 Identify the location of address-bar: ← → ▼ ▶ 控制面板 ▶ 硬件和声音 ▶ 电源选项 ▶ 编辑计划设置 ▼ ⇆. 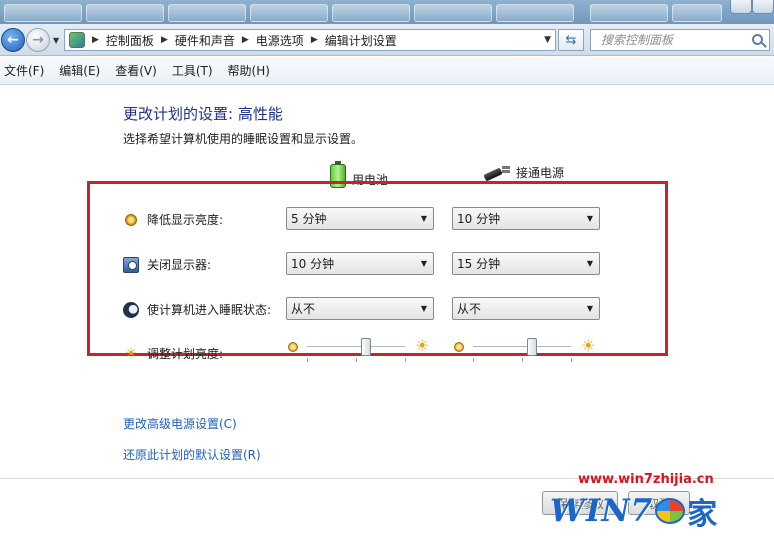
(387, 40).